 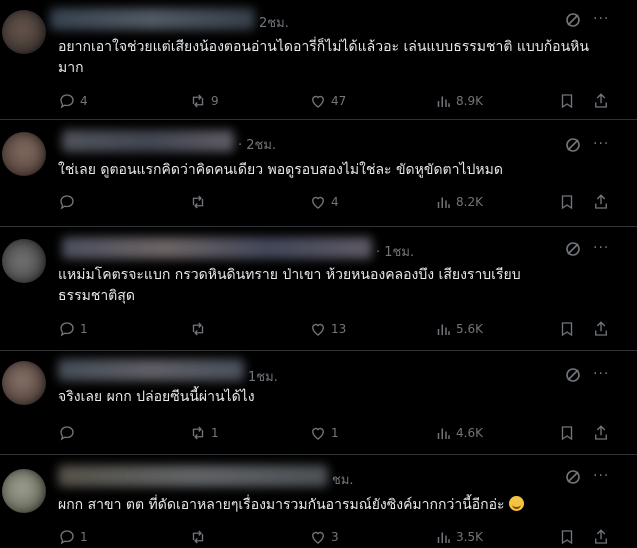 What do you see at coordinates (343, 479) in the screenshot?
I see `timestamp: ชม.` at bounding box center [343, 479].